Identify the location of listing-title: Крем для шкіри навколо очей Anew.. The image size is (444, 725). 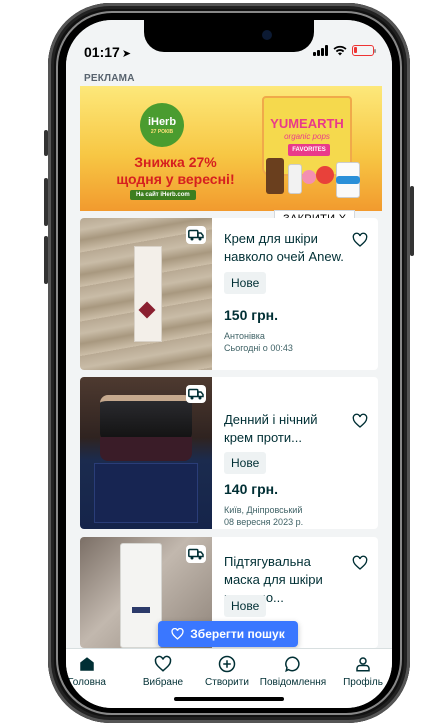
(286, 248).